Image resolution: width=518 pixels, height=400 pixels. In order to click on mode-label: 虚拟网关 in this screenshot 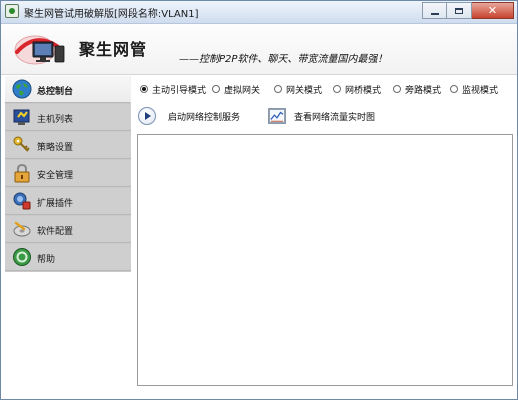, I will do `click(242, 90)`.